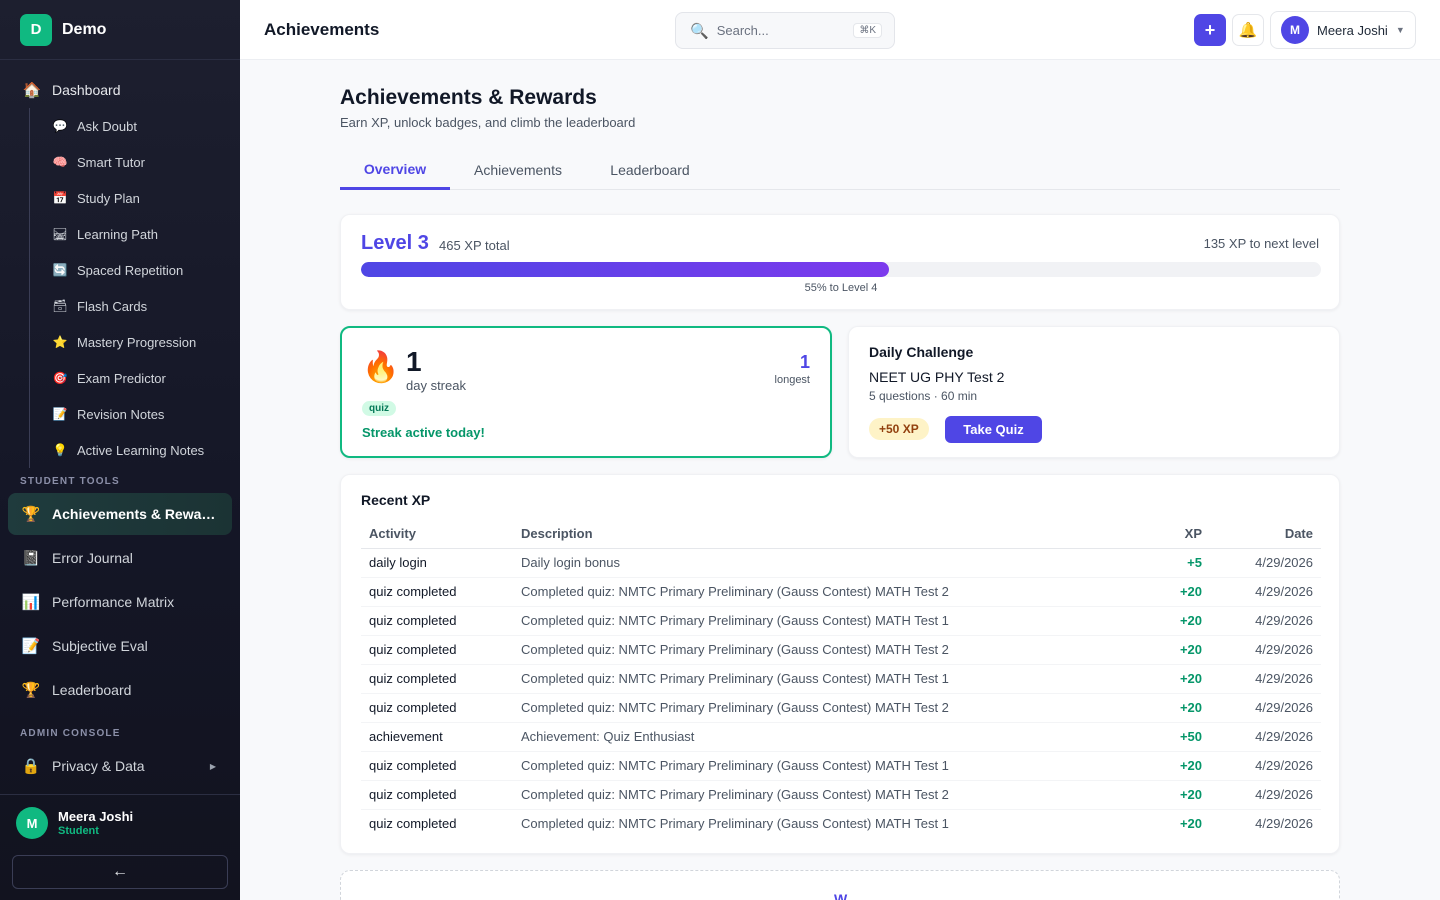 Image resolution: width=1440 pixels, height=900 pixels. What do you see at coordinates (32, 90) in the screenshot?
I see `house-icon: 🏠` at bounding box center [32, 90].